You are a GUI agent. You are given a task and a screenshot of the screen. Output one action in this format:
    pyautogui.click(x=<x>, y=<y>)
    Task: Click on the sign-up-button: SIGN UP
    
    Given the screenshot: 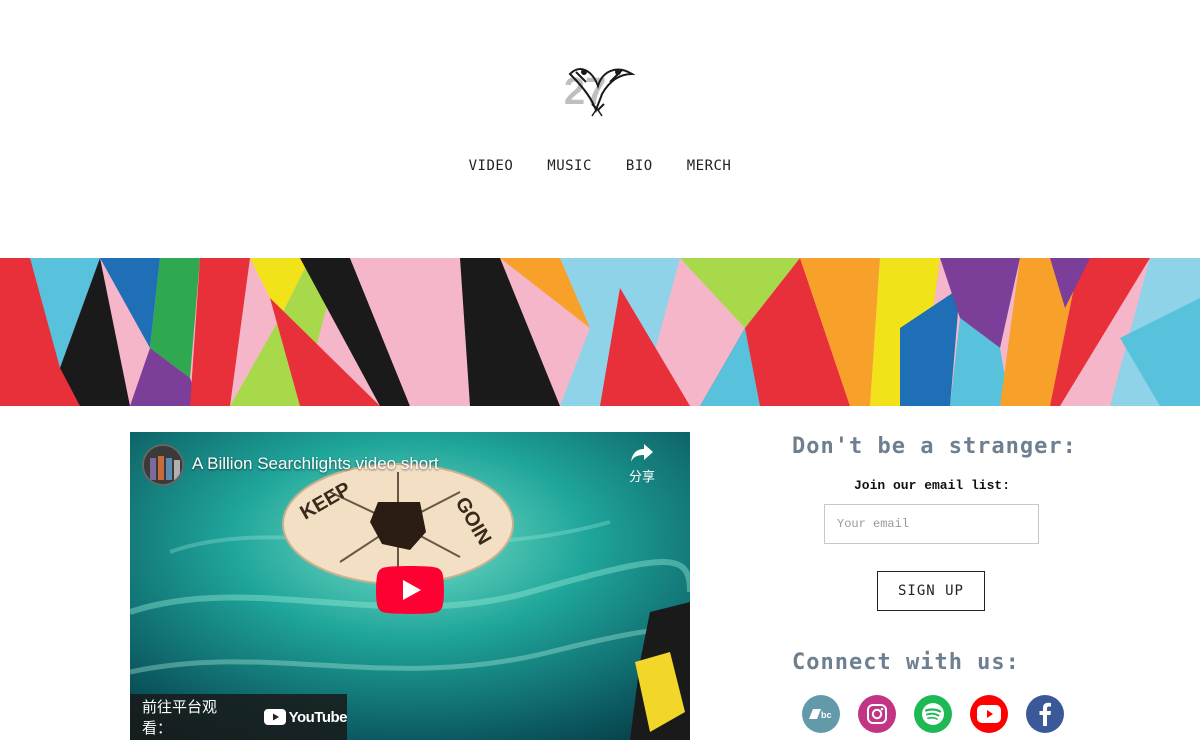 What is the action you would take?
    pyautogui.click(x=931, y=591)
    